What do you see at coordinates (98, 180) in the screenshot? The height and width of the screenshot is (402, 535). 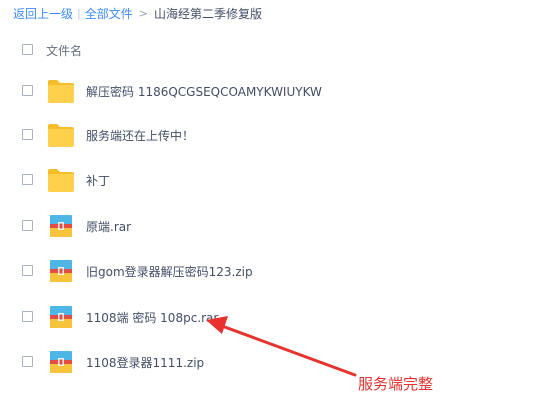 I see `file-name: 补丁` at bounding box center [98, 180].